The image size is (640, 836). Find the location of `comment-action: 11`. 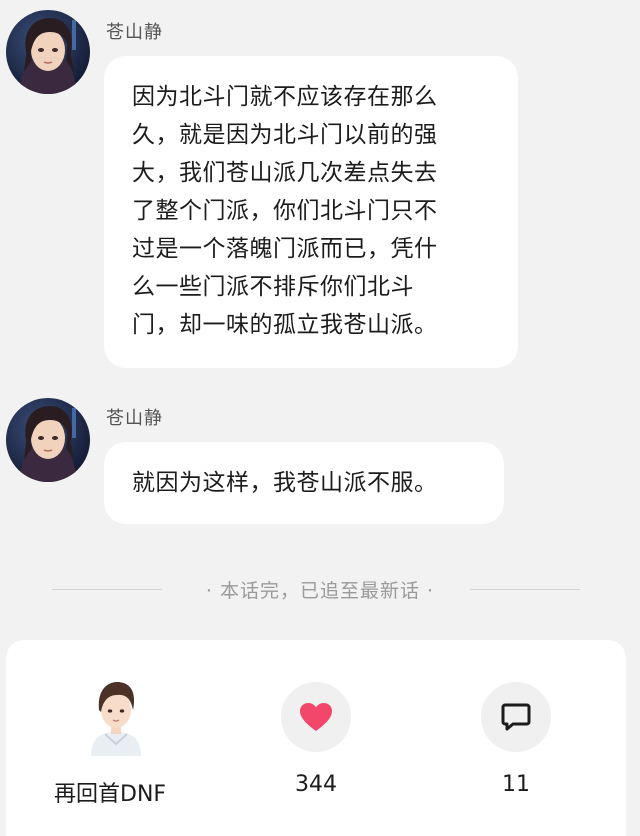

comment-action: 11 is located at coordinates (516, 739).